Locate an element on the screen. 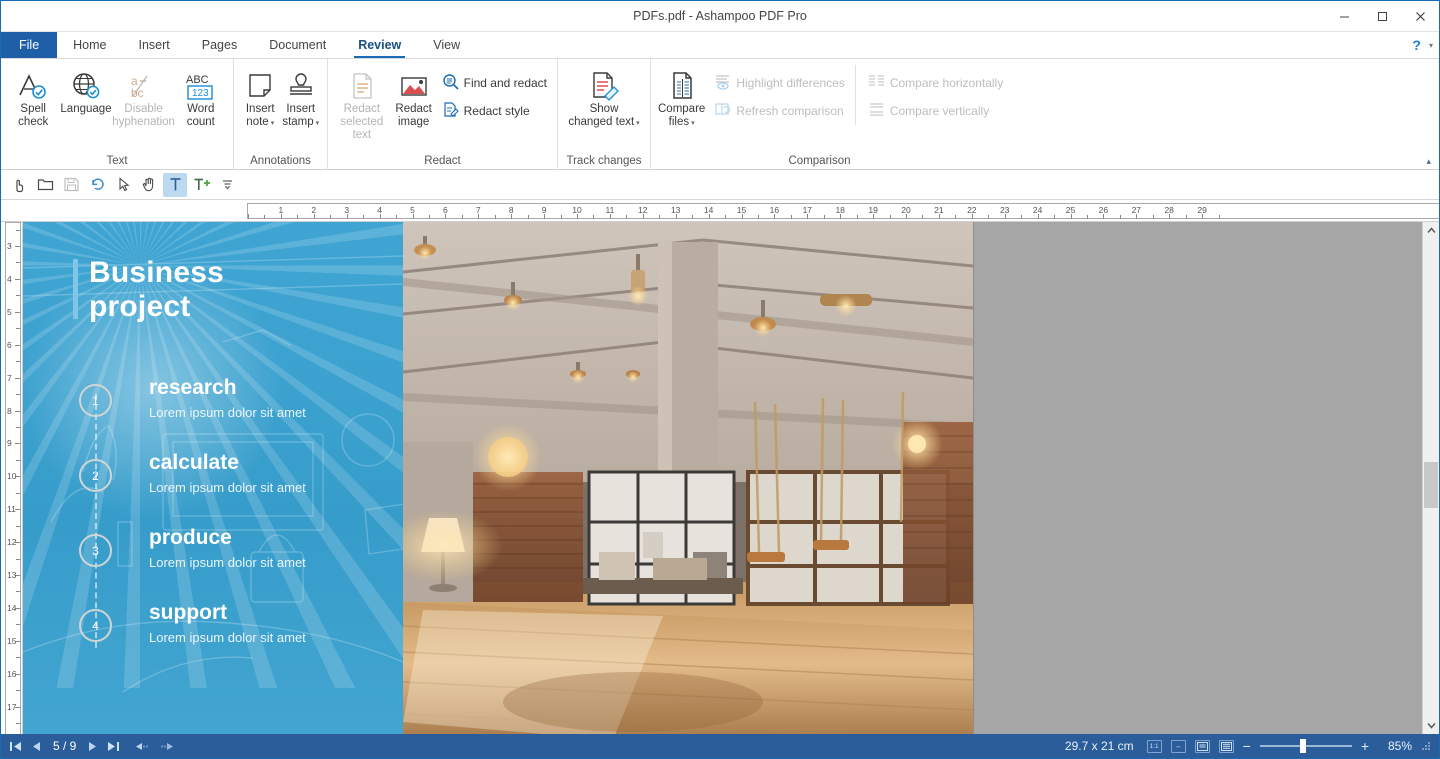 This screenshot has height=759, width=1440. first-page-icon is located at coordinates (15, 746).